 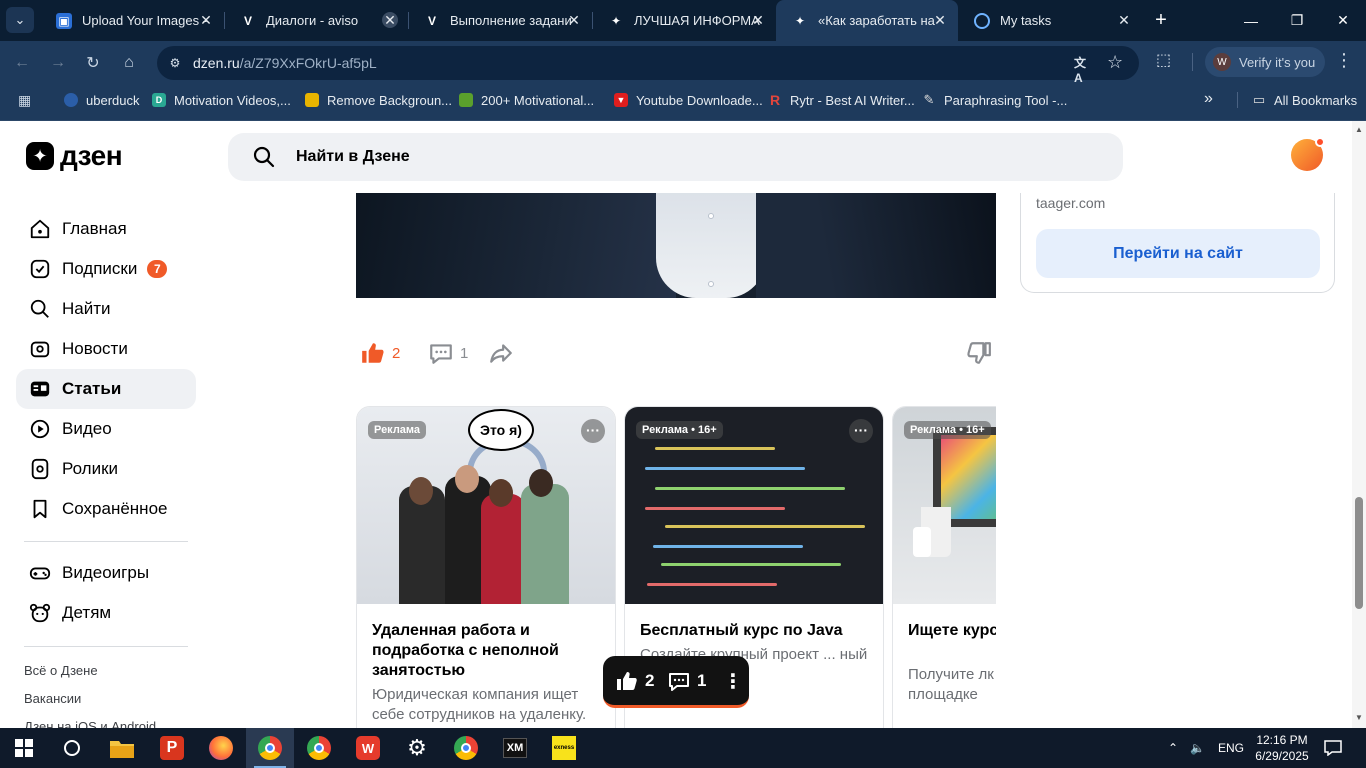 What do you see at coordinates (397, 430) in the screenshot?
I see `ad-label: Реклама` at bounding box center [397, 430].